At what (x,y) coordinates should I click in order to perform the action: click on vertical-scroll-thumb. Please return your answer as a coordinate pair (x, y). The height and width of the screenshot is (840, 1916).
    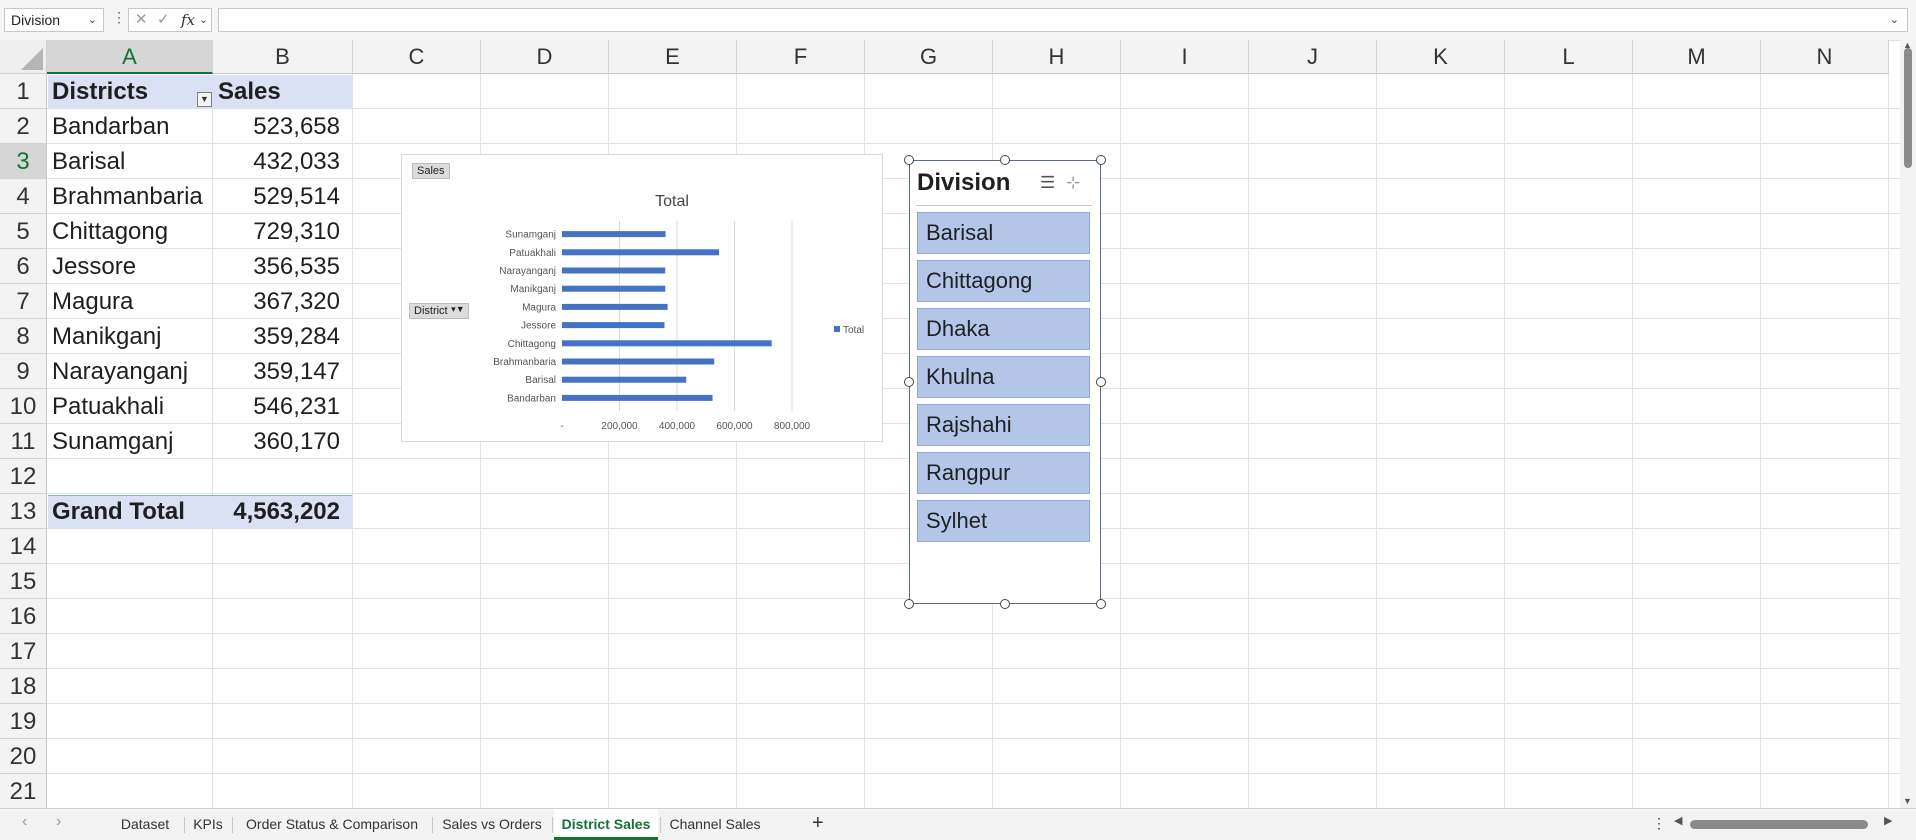
    Looking at the image, I should click on (1908, 108).